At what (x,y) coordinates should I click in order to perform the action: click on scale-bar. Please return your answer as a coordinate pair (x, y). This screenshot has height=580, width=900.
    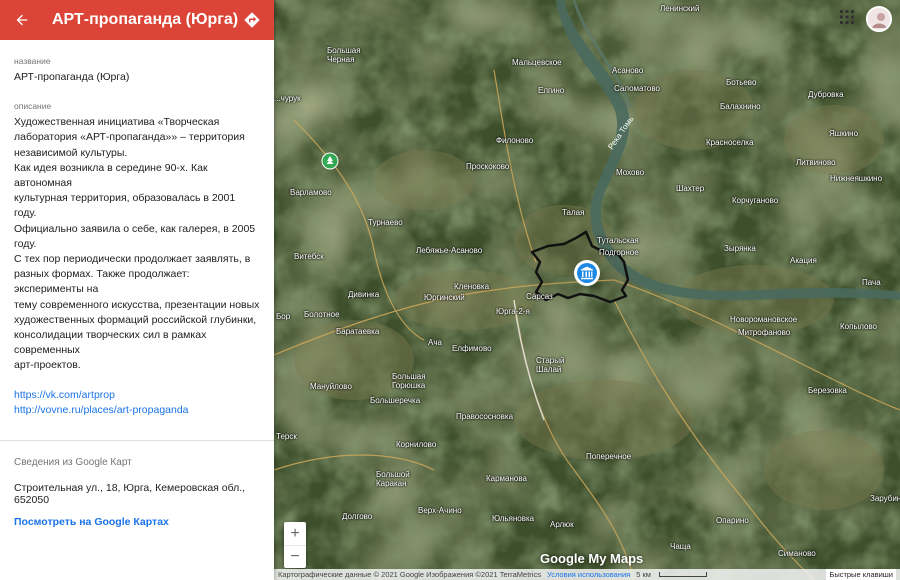
    Looking at the image, I should click on (682, 574).